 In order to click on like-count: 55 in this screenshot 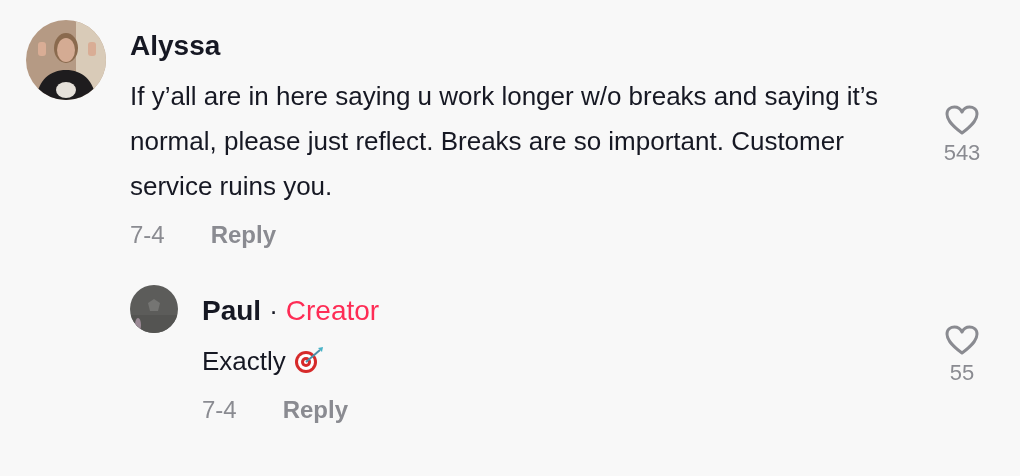, I will do `click(962, 372)`.